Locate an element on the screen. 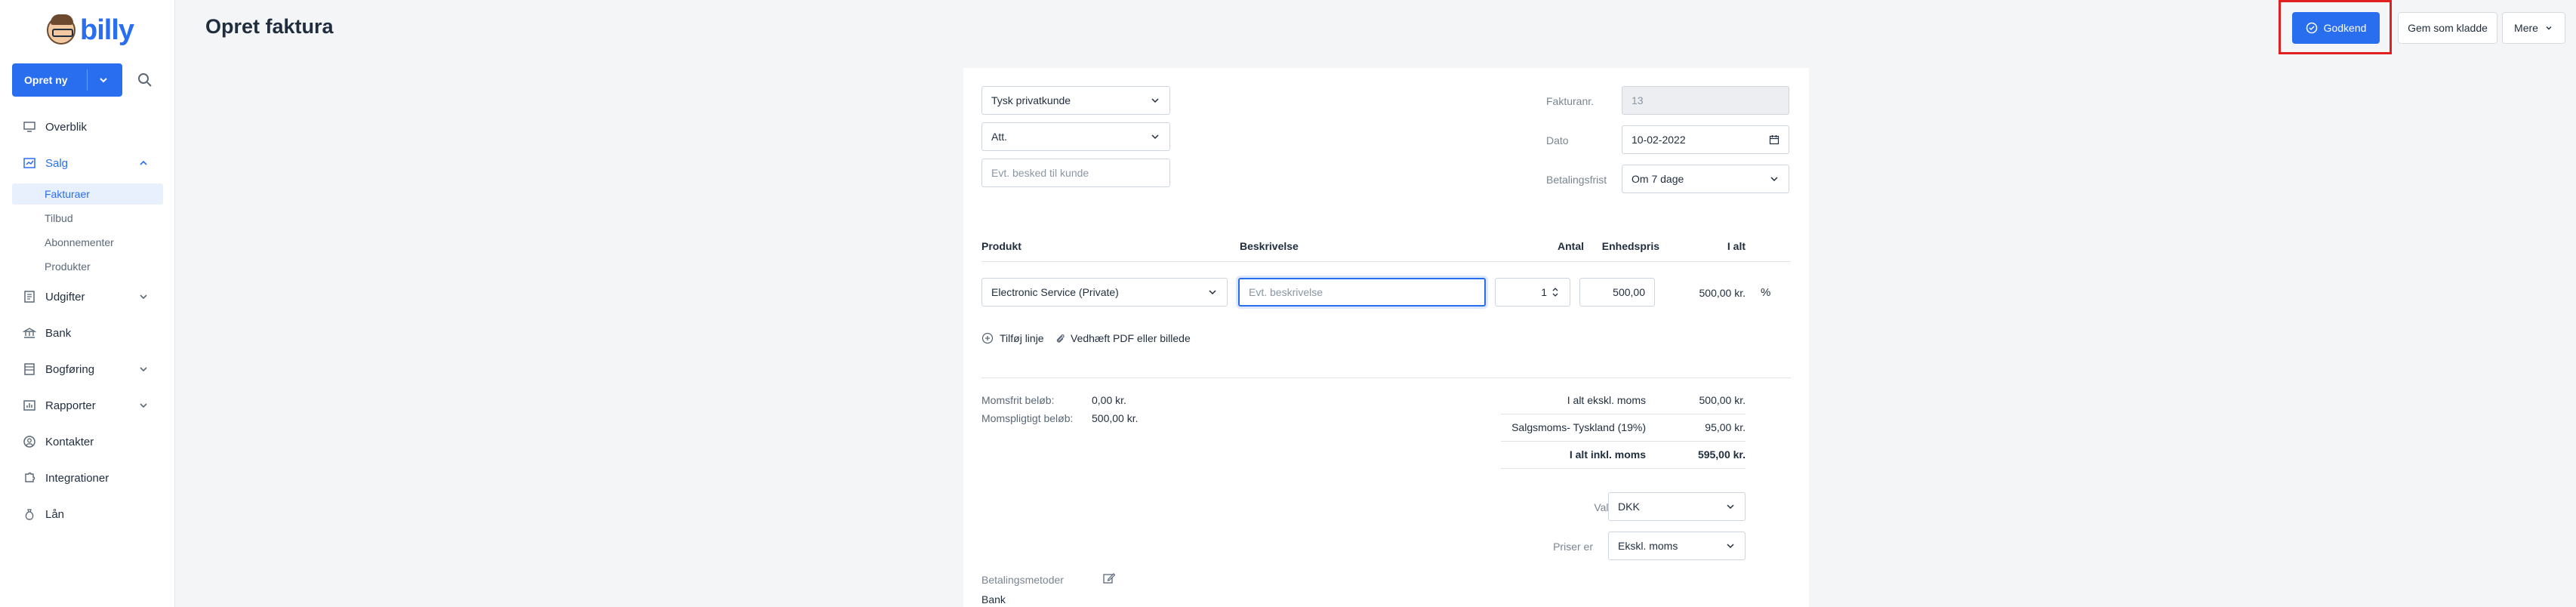  sidebar-item-label: Overblik is located at coordinates (66, 127).